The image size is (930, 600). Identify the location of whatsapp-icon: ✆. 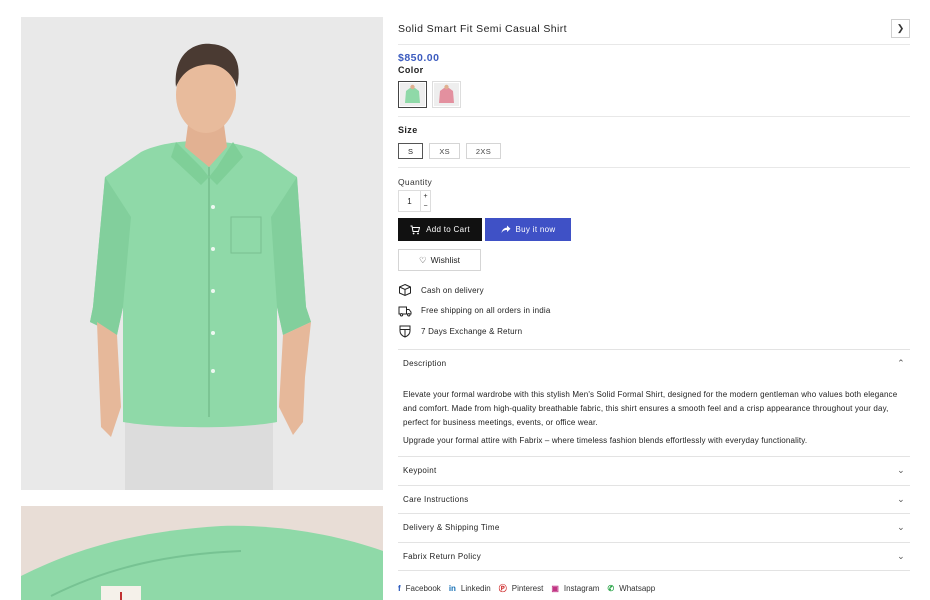
(611, 588).